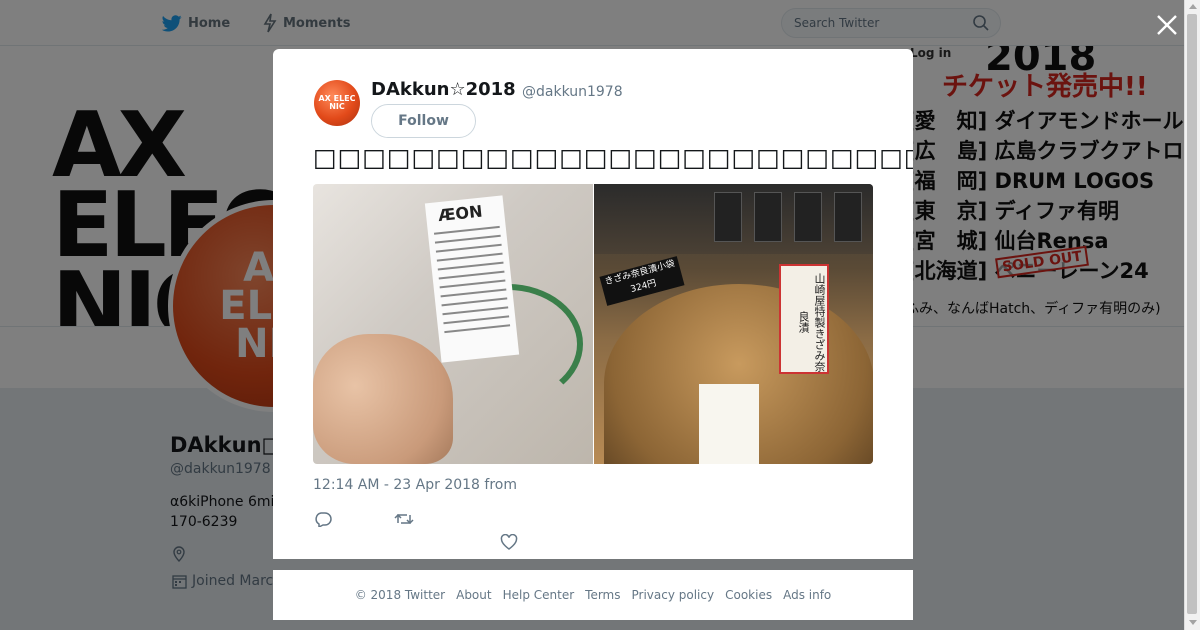 The height and width of the screenshot is (630, 1200). What do you see at coordinates (1167, 25) in the screenshot?
I see `close-icon` at bounding box center [1167, 25].